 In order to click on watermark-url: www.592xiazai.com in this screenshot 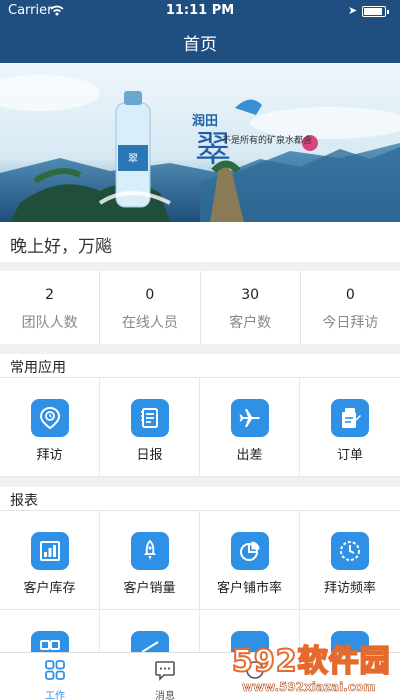, I will do `click(309, 687)`.